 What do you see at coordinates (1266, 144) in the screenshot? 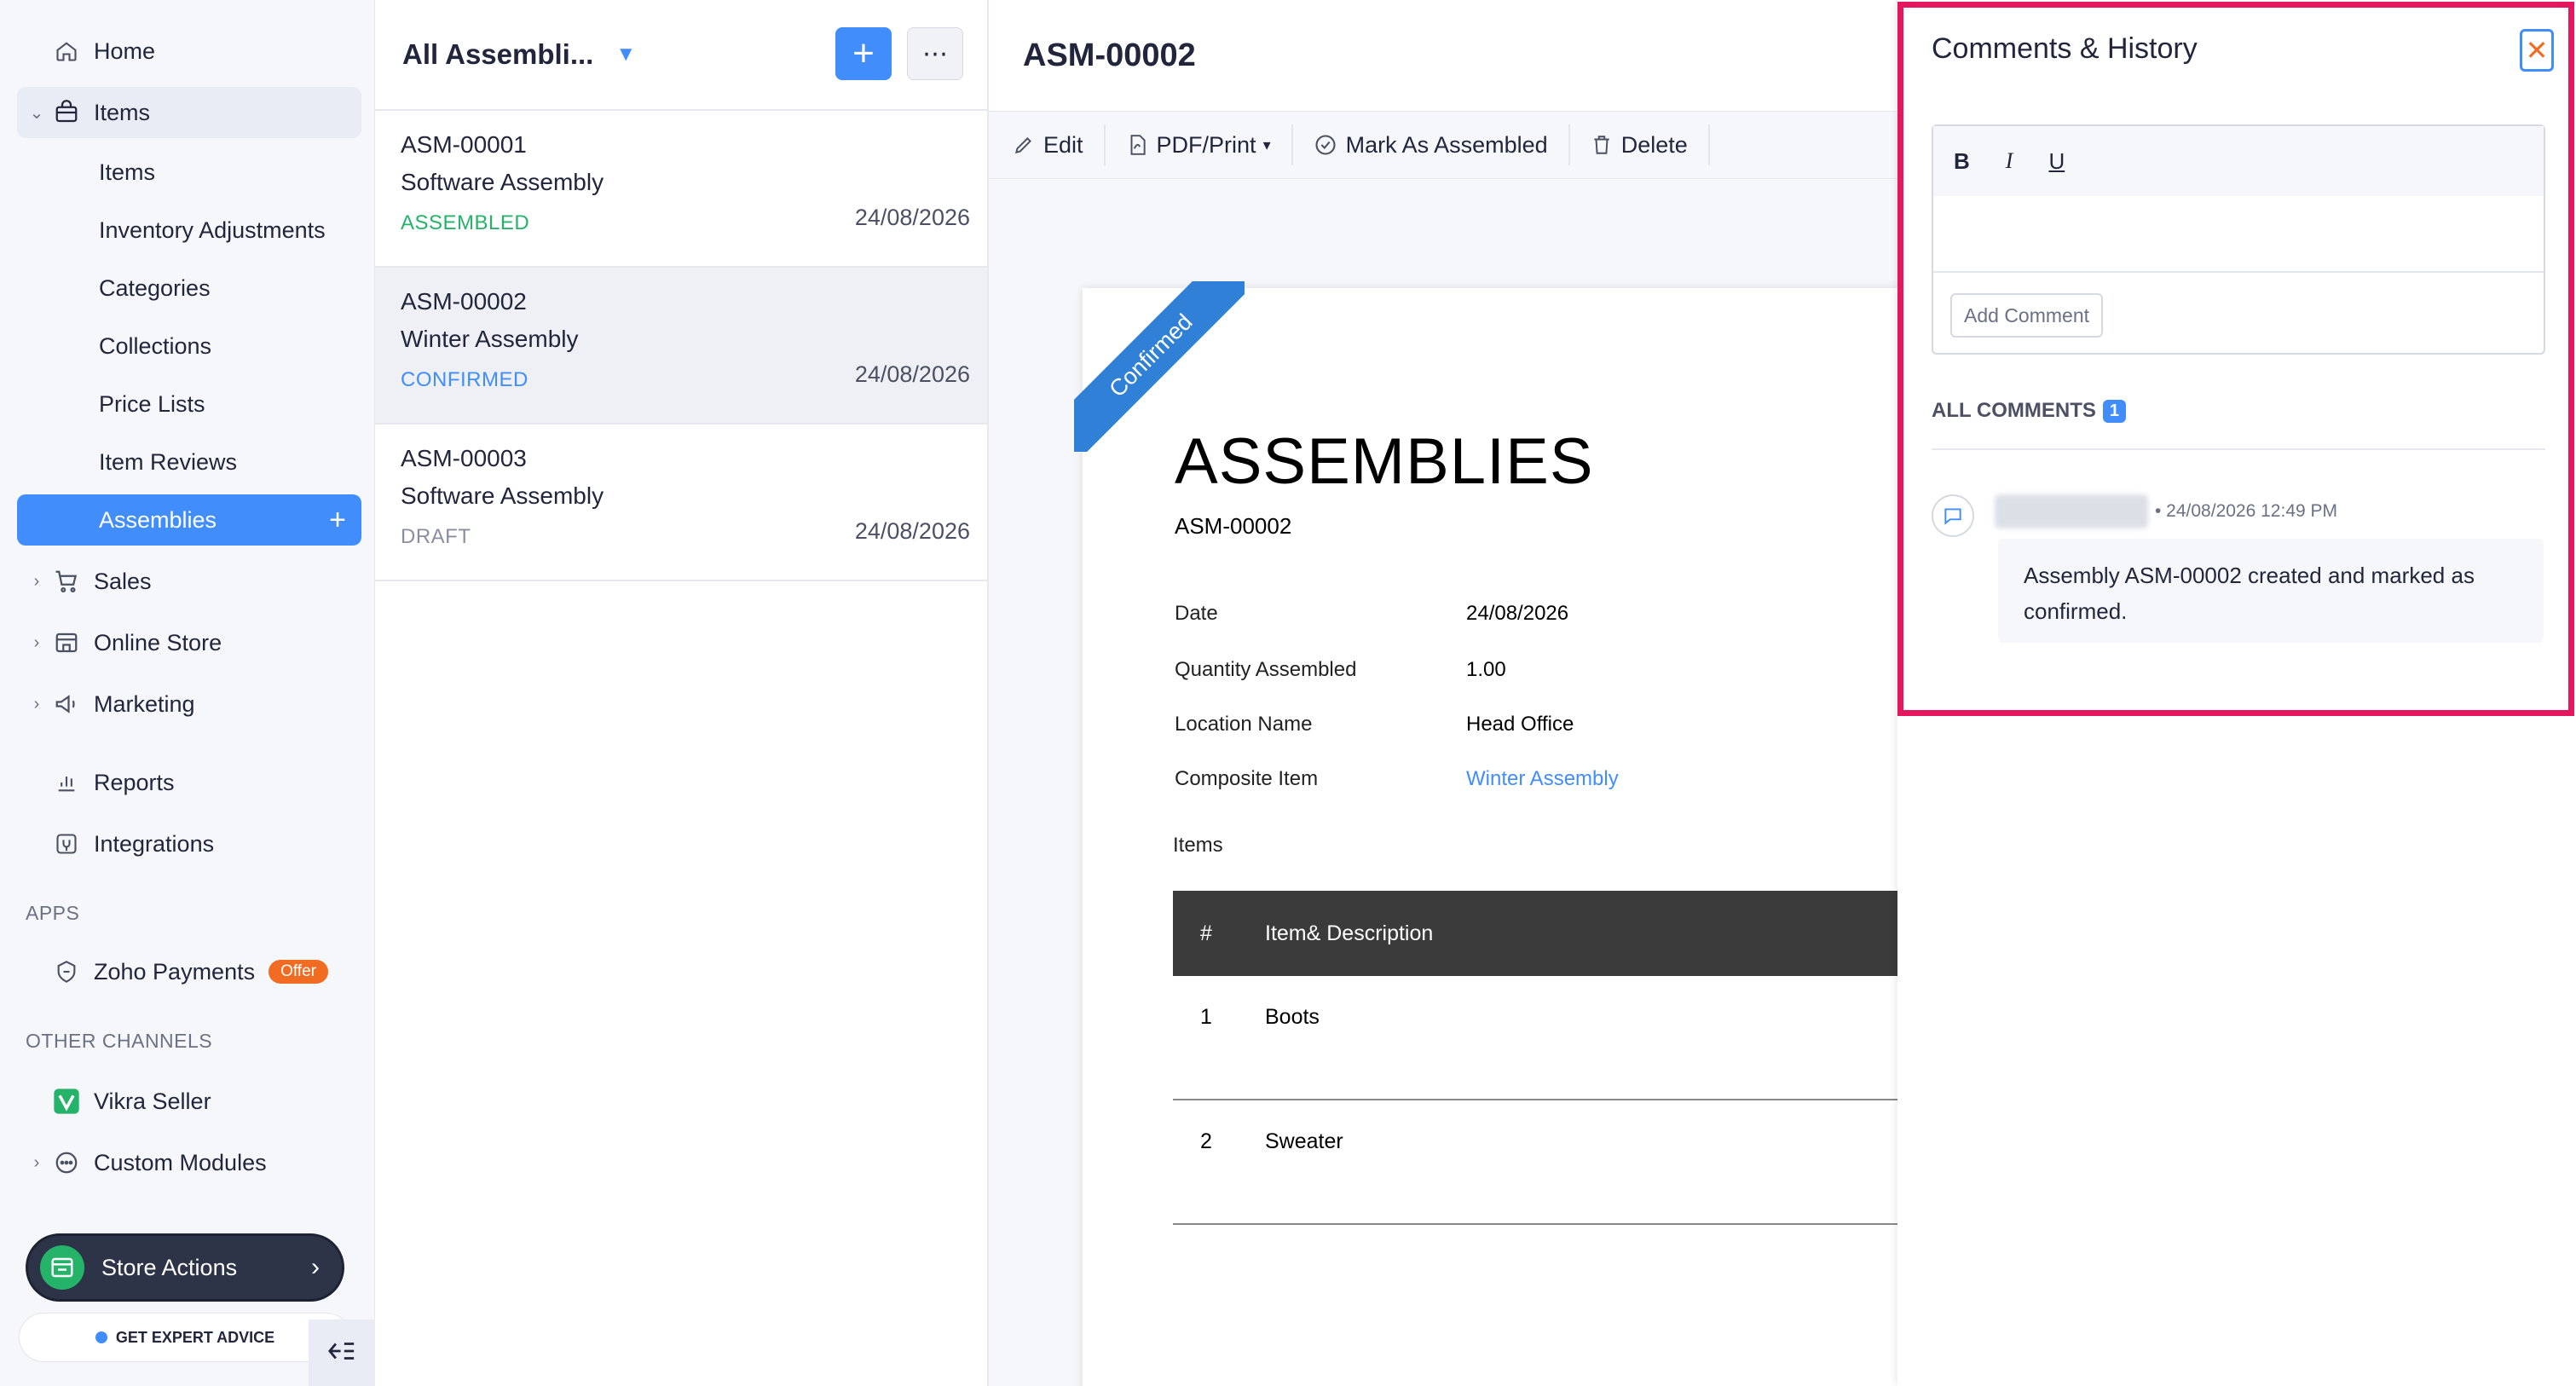
I see `chevron-down-icon: ▾` at bounding box center [1266, 144].